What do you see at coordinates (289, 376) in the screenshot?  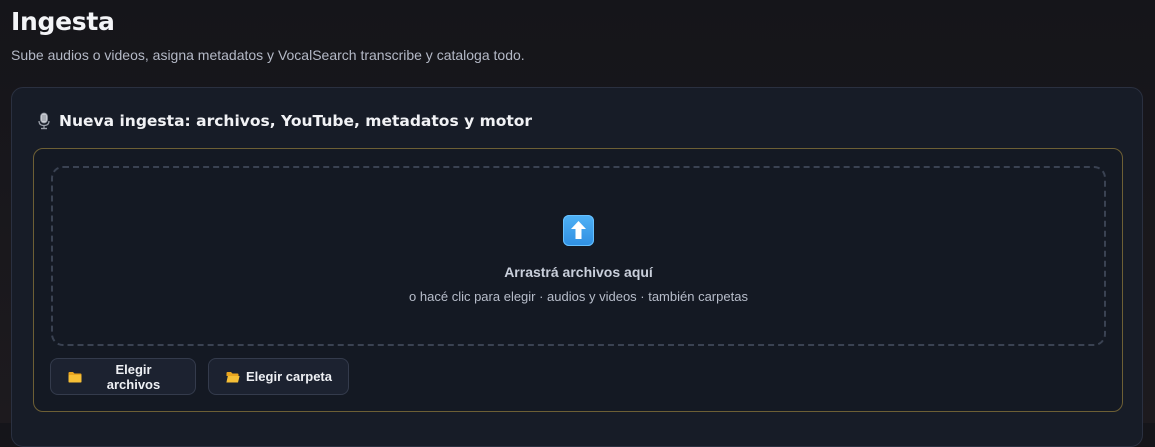 I see `choose-folder-label: Elegir carpeta` at bounding box center [289, 376].